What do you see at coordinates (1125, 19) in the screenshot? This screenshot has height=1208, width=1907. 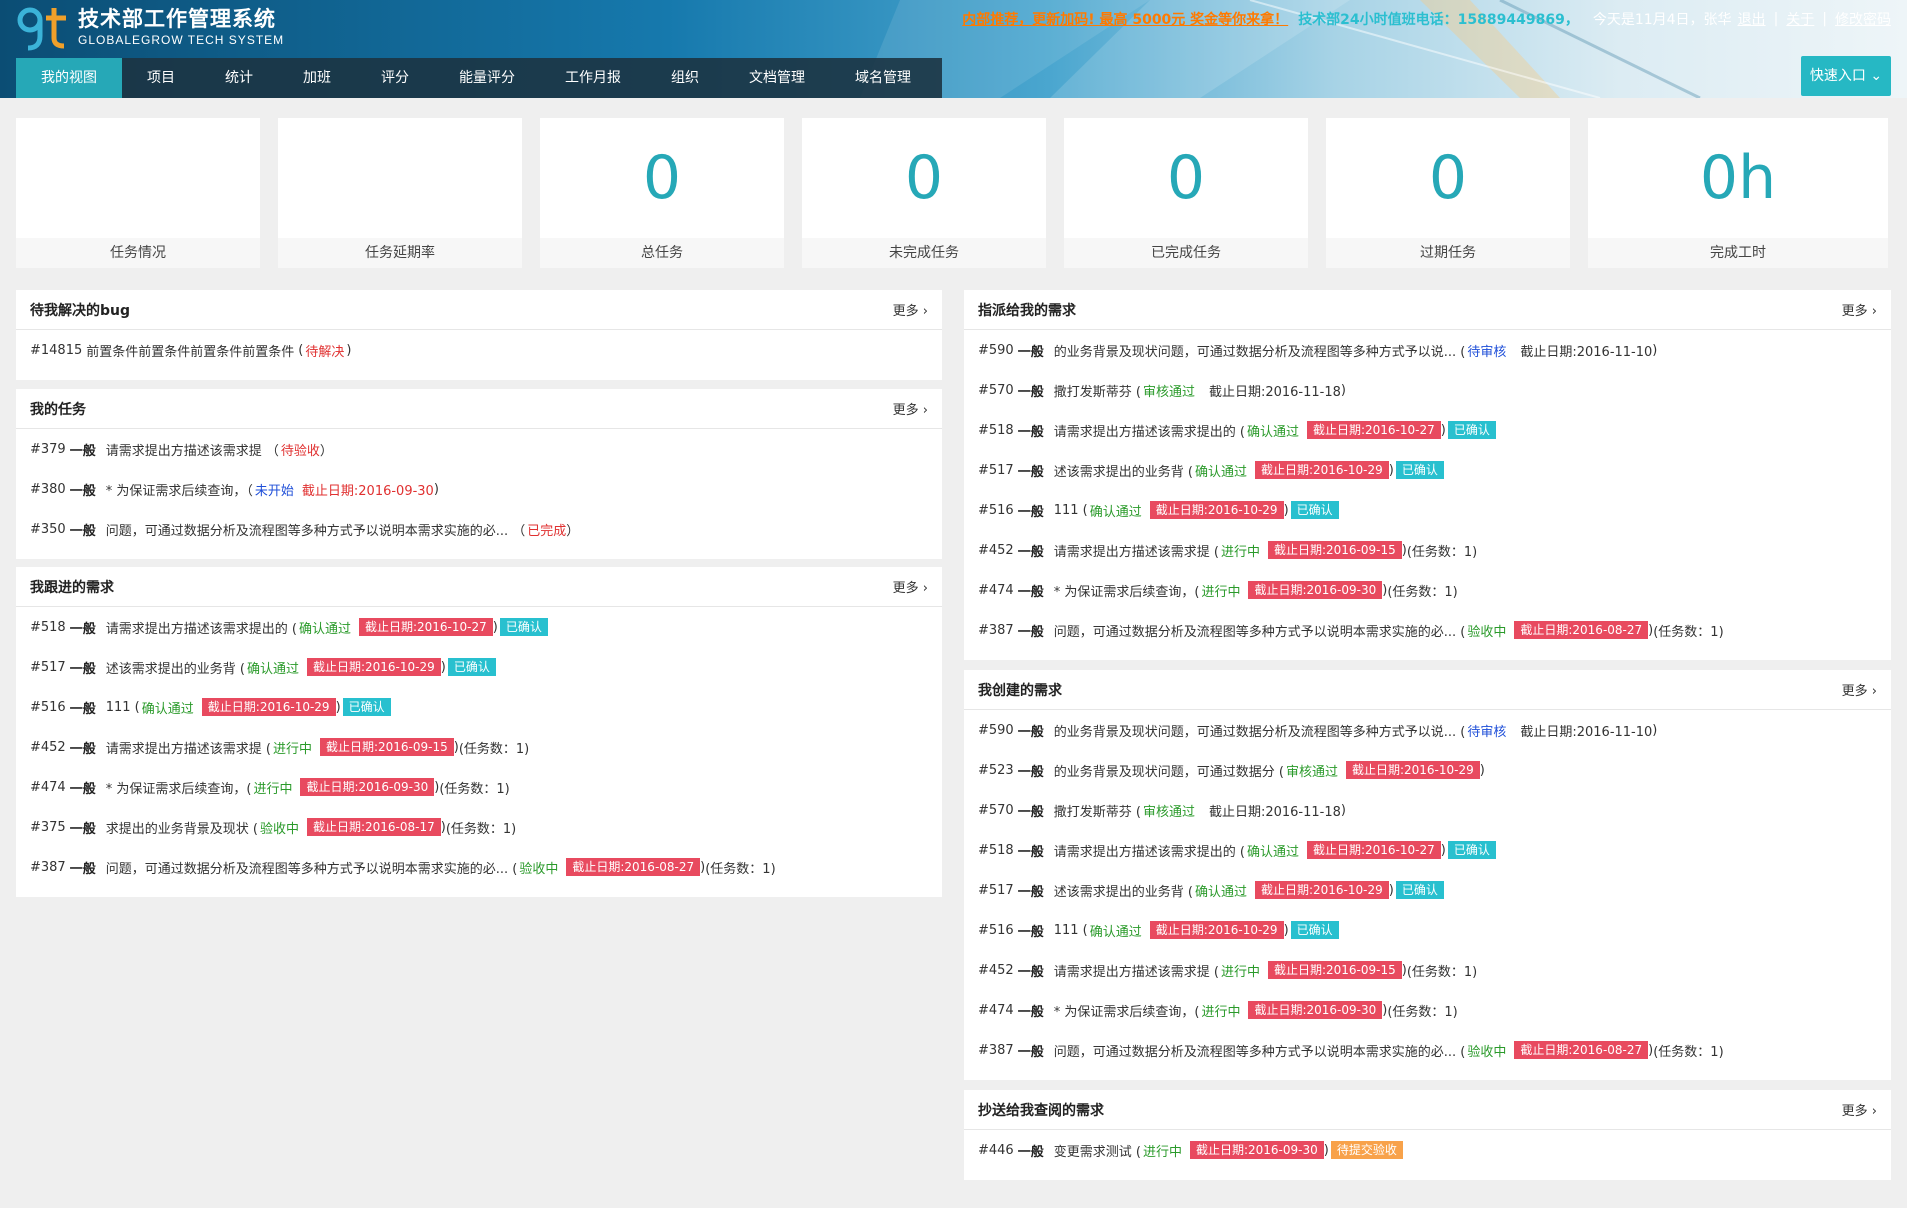 I see `promo-link: 内部推荐，更新加码! 最高 5000元 奖金等你来拿！` at bounding box center [1125, 19].